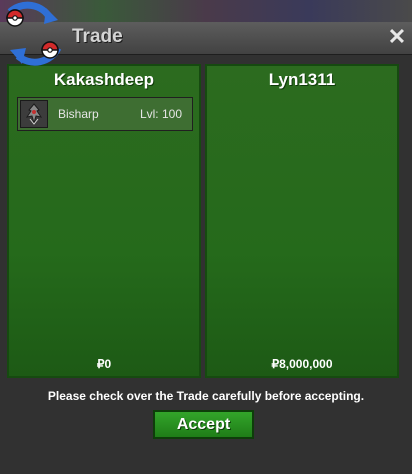  I want to click on close-button: ✕, so click(397, 37).